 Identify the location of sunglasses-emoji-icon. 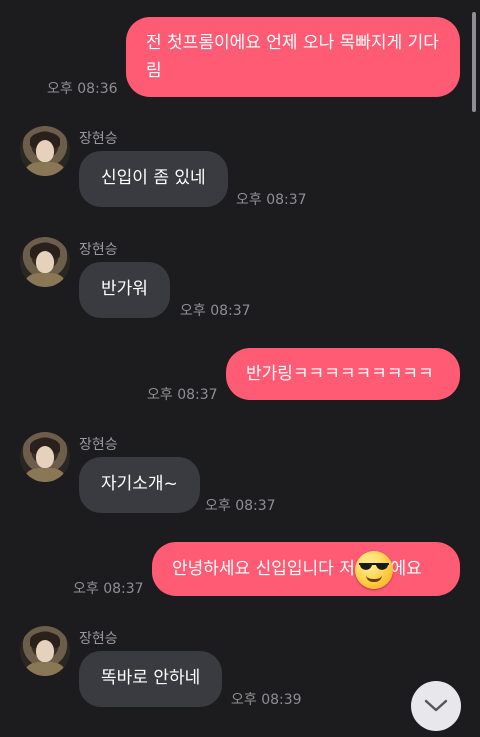
(374, 570).